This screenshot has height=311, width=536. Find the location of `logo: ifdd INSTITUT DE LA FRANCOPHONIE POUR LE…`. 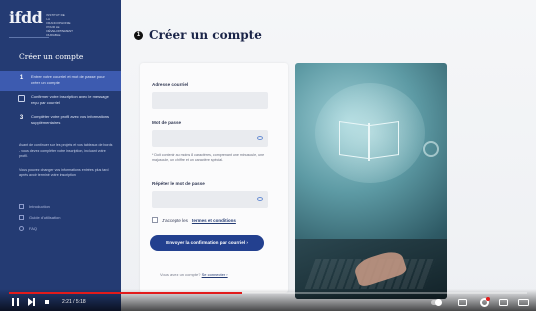

logo: ifdd INSTITUT DE LA FRANCOPHONIE POUR LE… is located at coordinates (60, 19).